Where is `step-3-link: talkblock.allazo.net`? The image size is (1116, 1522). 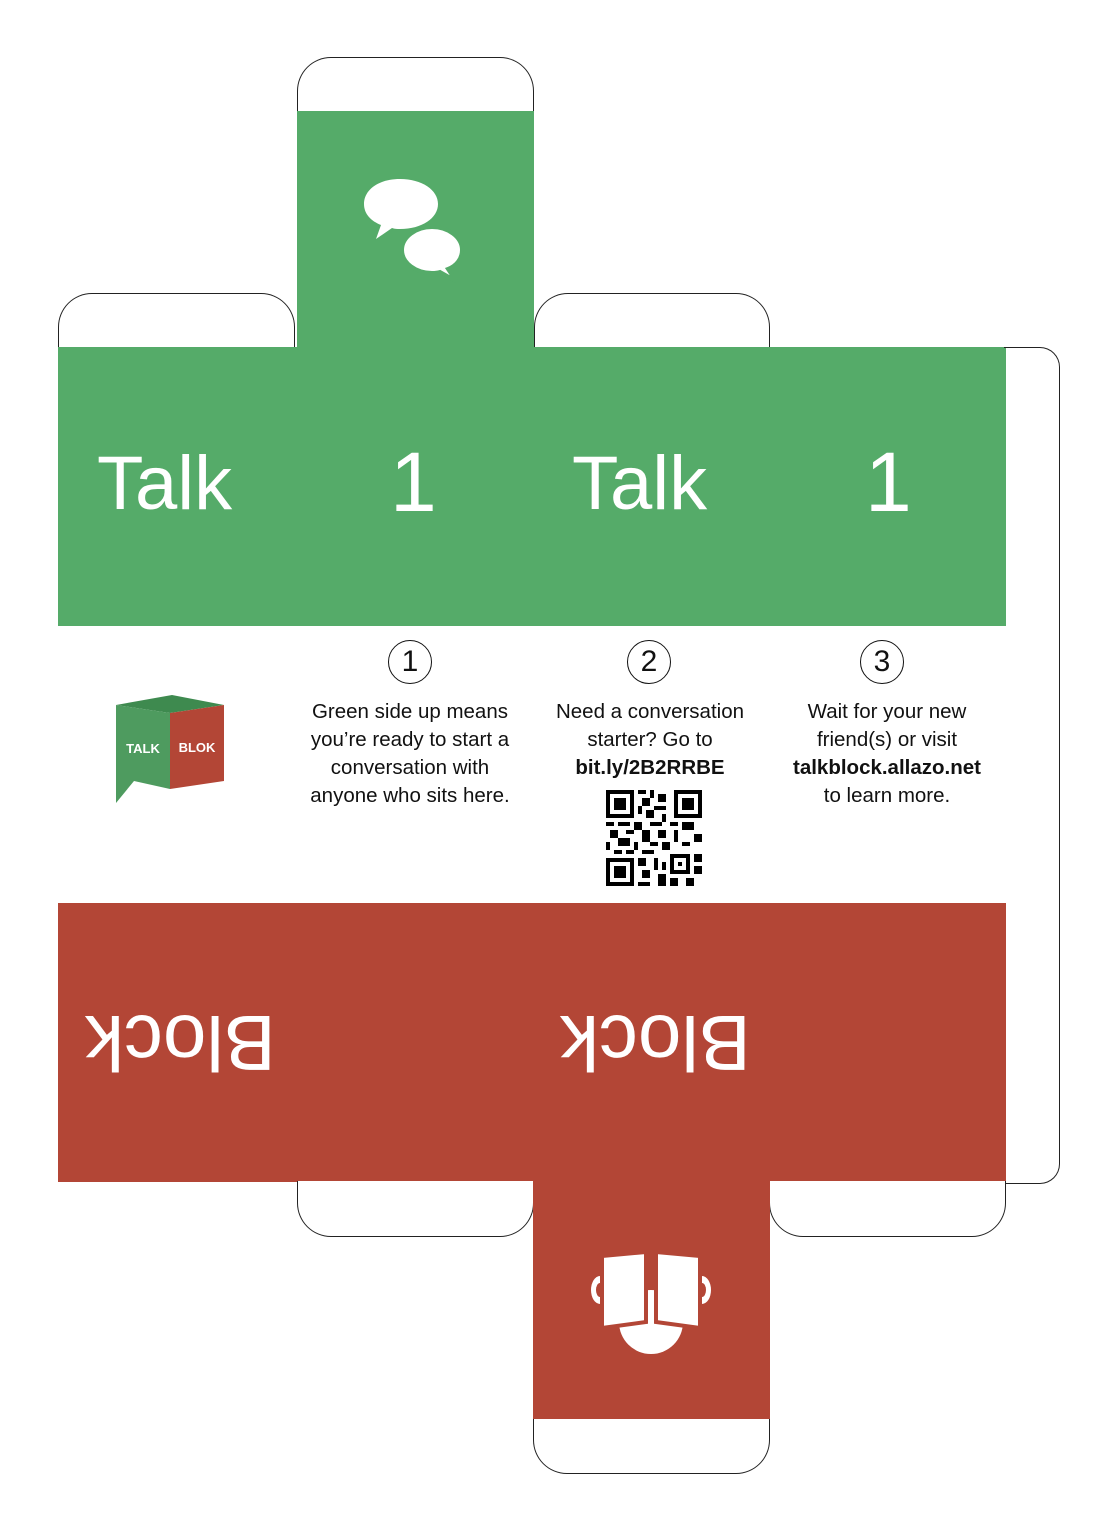 step-3-link: talkblock.allazo.net is located at coordinates (887, 767).